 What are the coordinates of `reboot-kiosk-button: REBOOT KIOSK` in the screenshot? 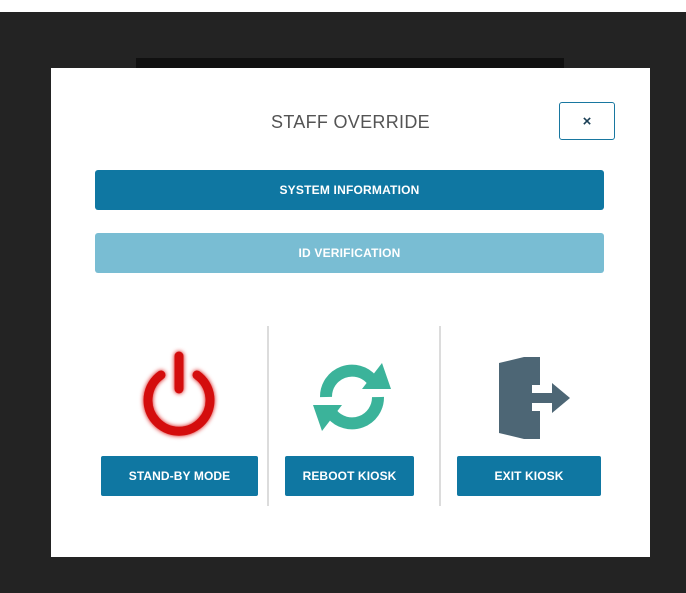 It's located at (349, 476).